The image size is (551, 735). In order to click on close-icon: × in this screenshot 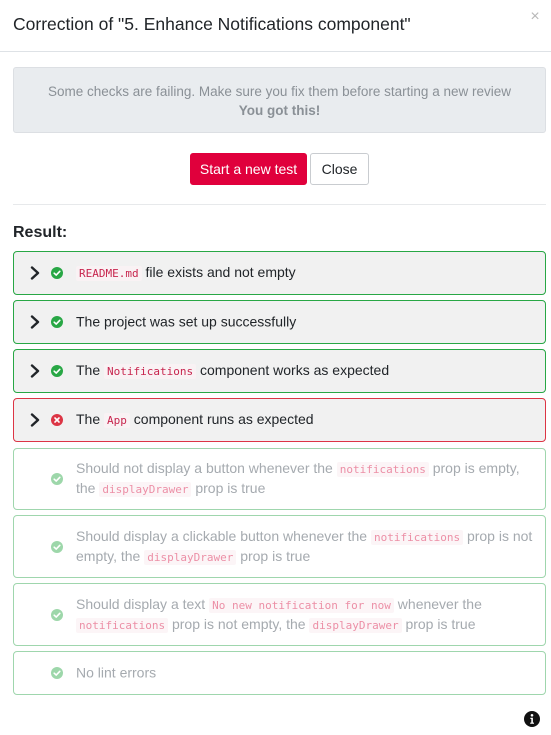, I will do `click(535, 17)`.